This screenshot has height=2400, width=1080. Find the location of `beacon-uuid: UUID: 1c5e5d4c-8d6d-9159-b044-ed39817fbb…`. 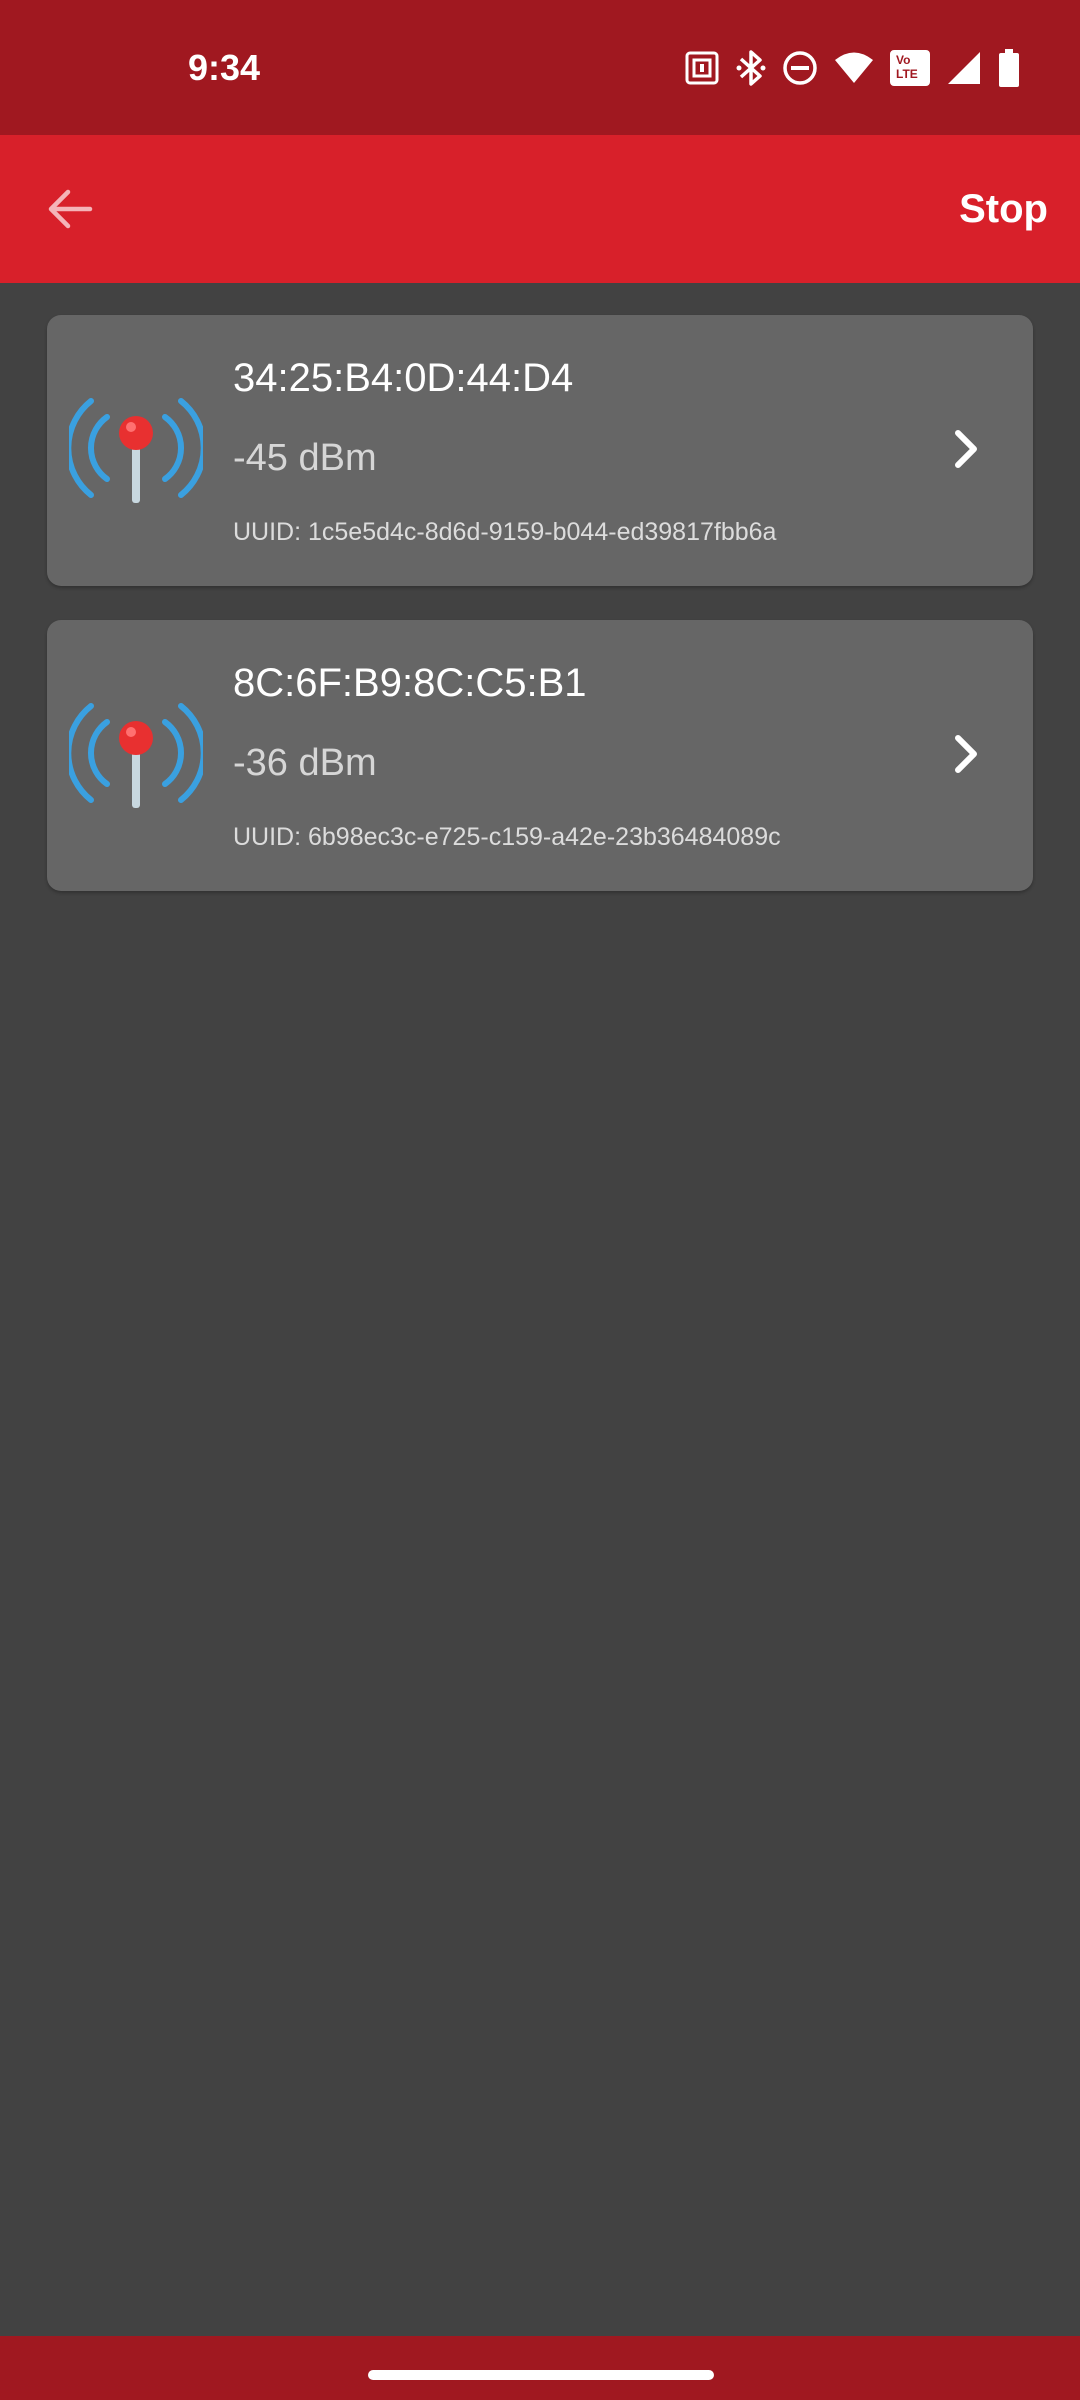

beacon-uuid: UUID: 1c5e5d4c-8d6d-9159-b044-ed39817fbb… is located at coordinates (505, 532).